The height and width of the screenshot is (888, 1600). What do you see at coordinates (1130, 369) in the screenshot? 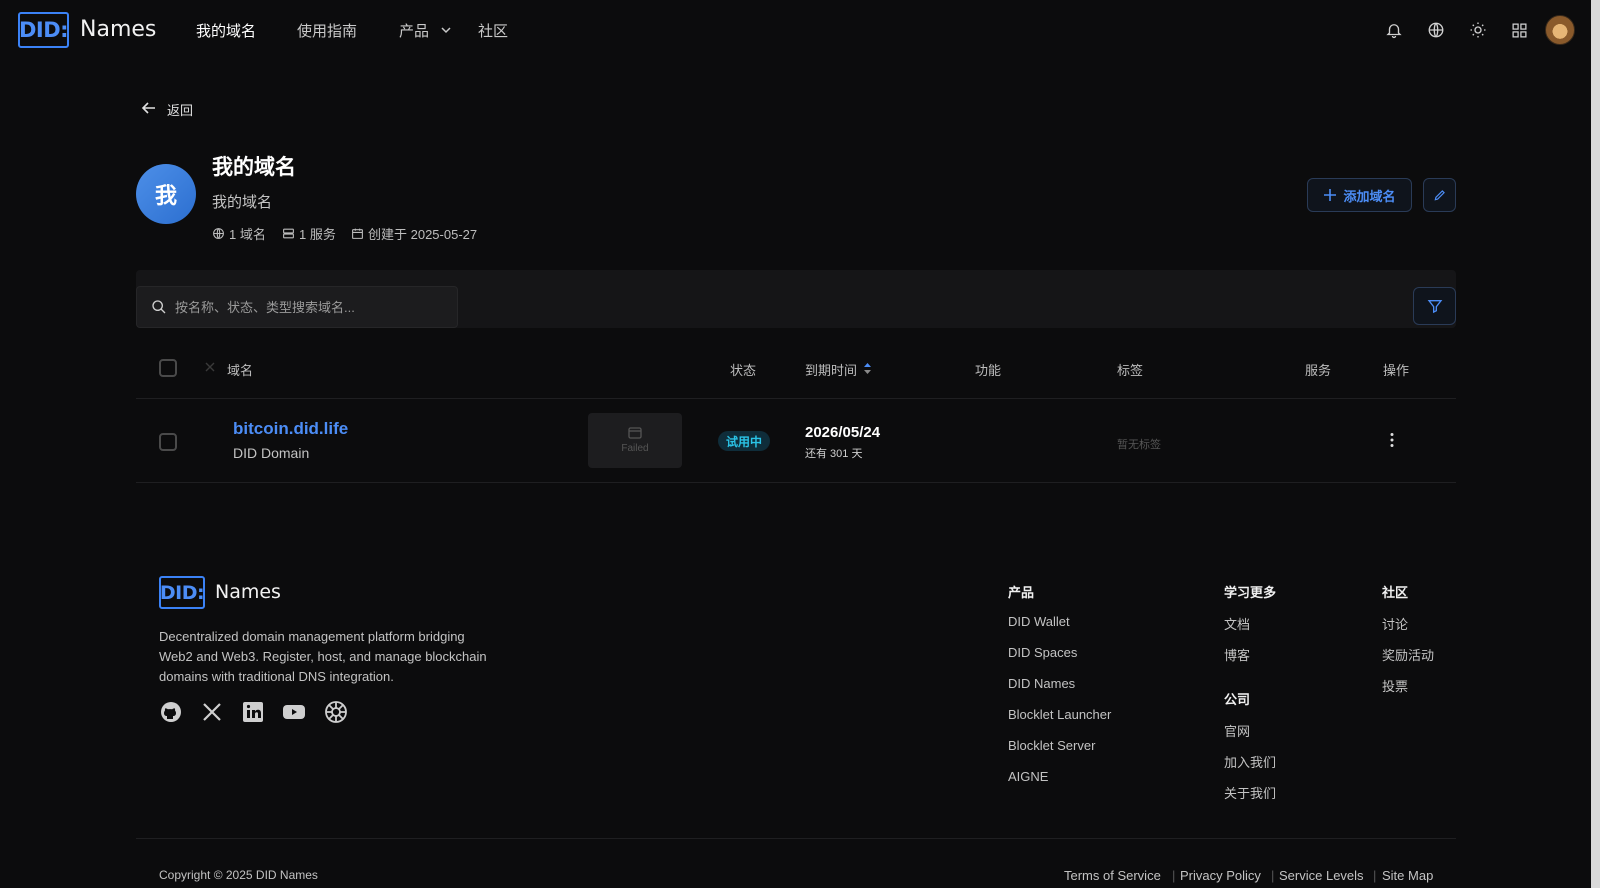
I see `column-header-tags: 标签` at bounding box center [1130, 369].